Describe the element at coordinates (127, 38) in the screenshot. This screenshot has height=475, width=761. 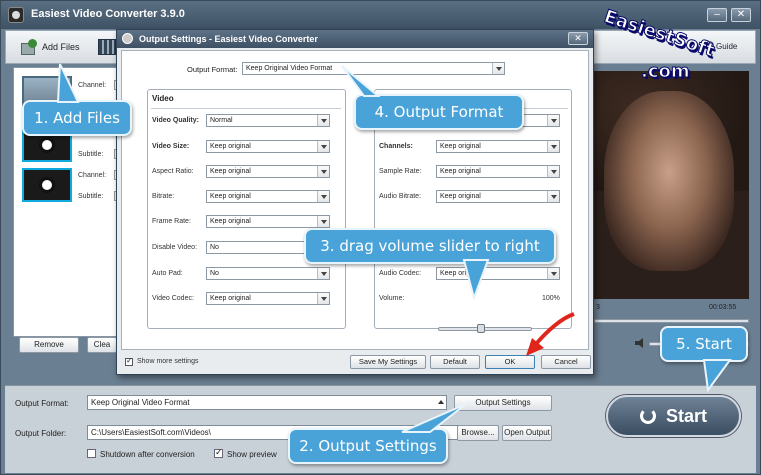
I see `dialog-app-icon` at that location.